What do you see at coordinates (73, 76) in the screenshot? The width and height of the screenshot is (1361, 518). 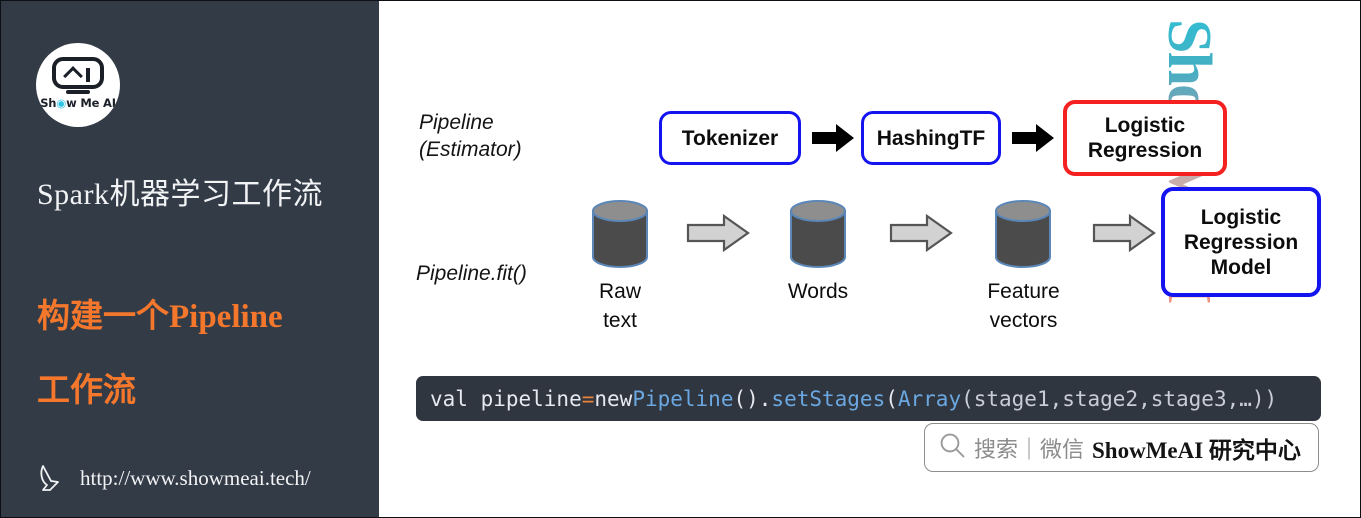 I see `caret-glyph-icon` at bounding box center [73, 76].